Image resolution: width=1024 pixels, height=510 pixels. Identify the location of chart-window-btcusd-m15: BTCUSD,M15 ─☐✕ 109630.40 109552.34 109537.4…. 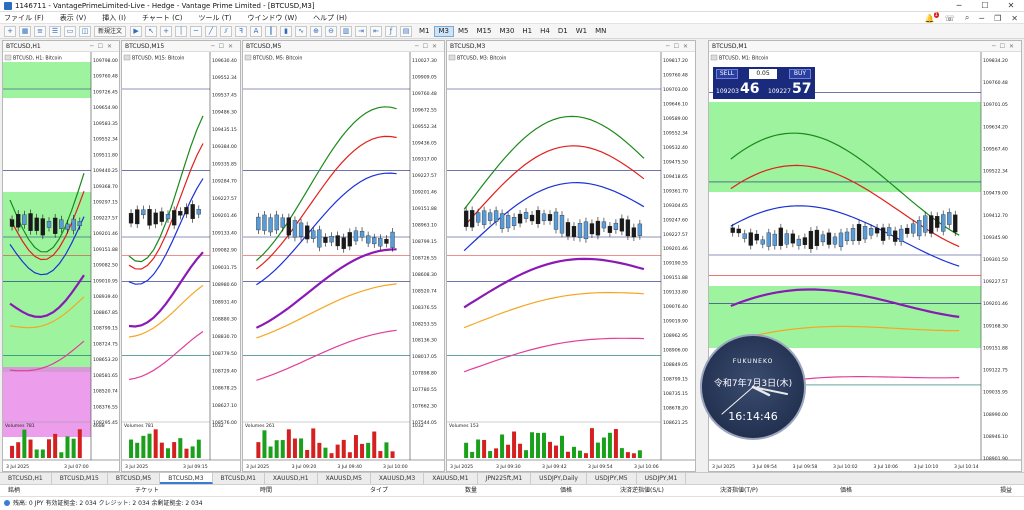
(181, 256).